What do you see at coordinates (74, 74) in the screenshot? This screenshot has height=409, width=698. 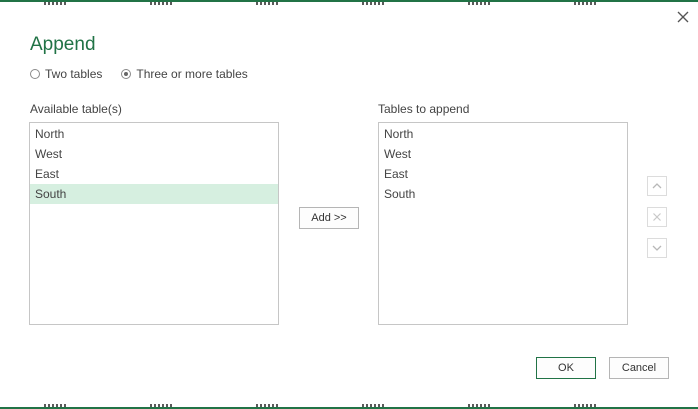 I see `radio-two-tables-label: Two tables` at bounding box center [74, 74].